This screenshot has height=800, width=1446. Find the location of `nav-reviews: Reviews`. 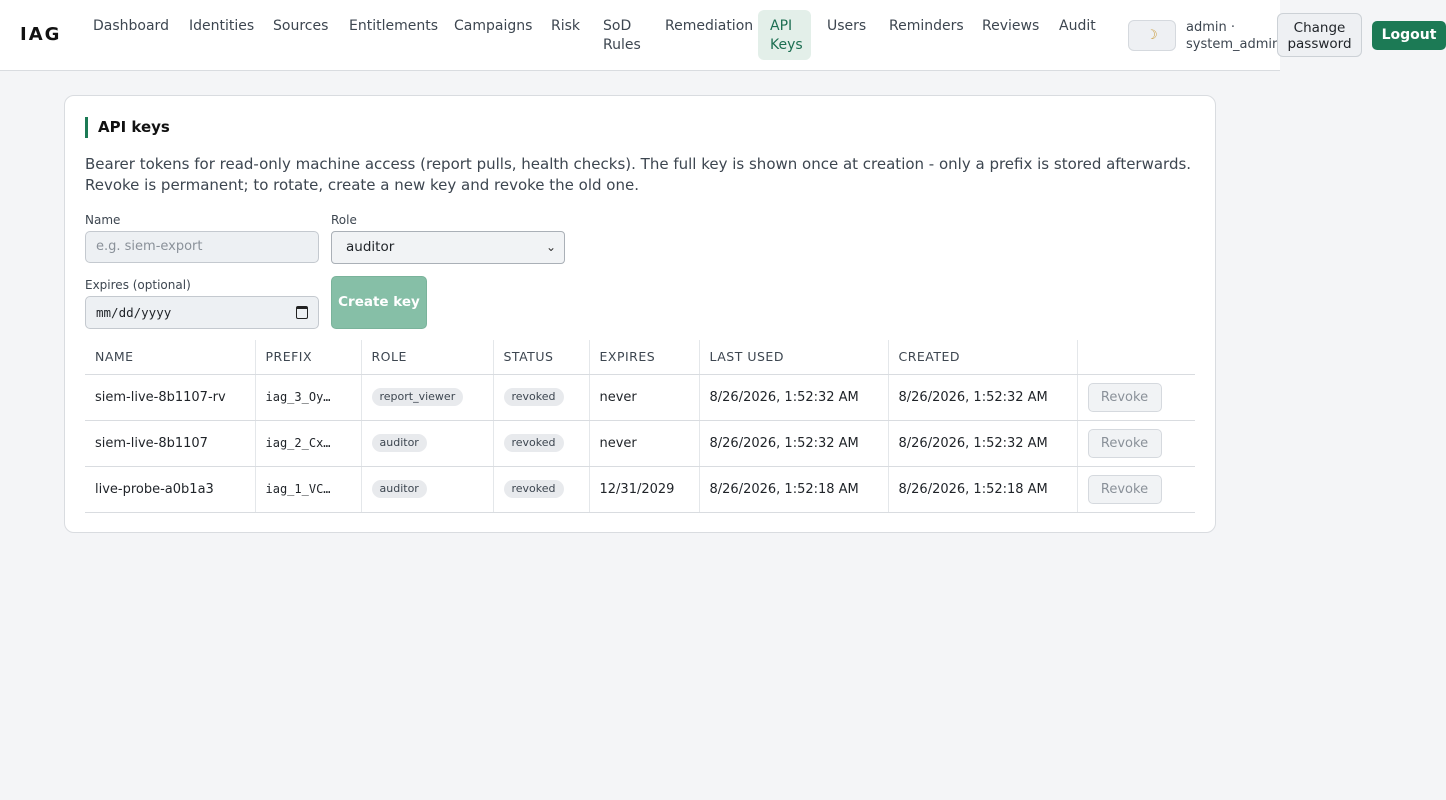

nav-reviews: Reviews is located at coordinates (1010, 35).